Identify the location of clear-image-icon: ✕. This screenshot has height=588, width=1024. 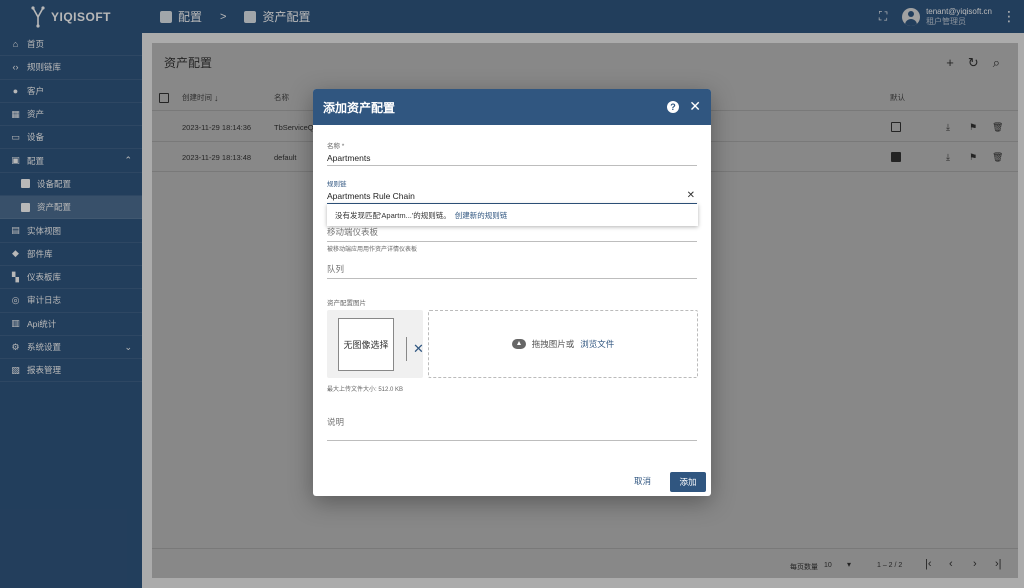
(418, 349).